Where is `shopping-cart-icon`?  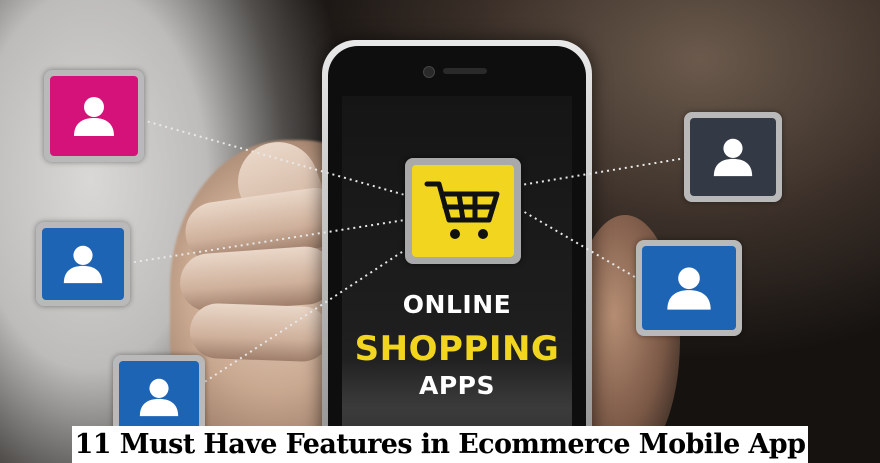
shopping-cart-icon is located at coordinates (462, 210).